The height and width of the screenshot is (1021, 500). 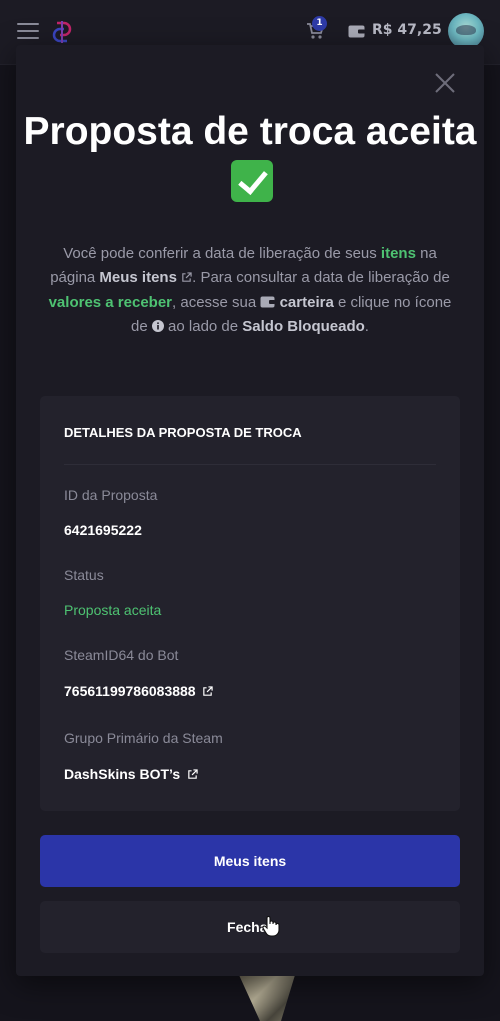 I want to click on details-title: DETALHES DA PROPOSTA DE TROCA, so click(x=183, y=432).